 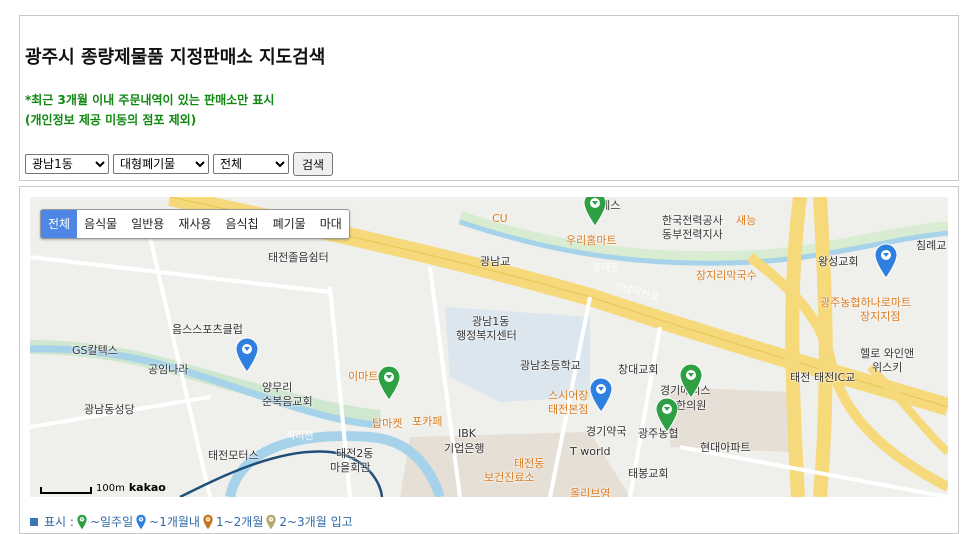 What do you see at coordinates (800, 377) in the screenshot?
I see `poi-taejeon: 태전` at bounding box center [800, 377].